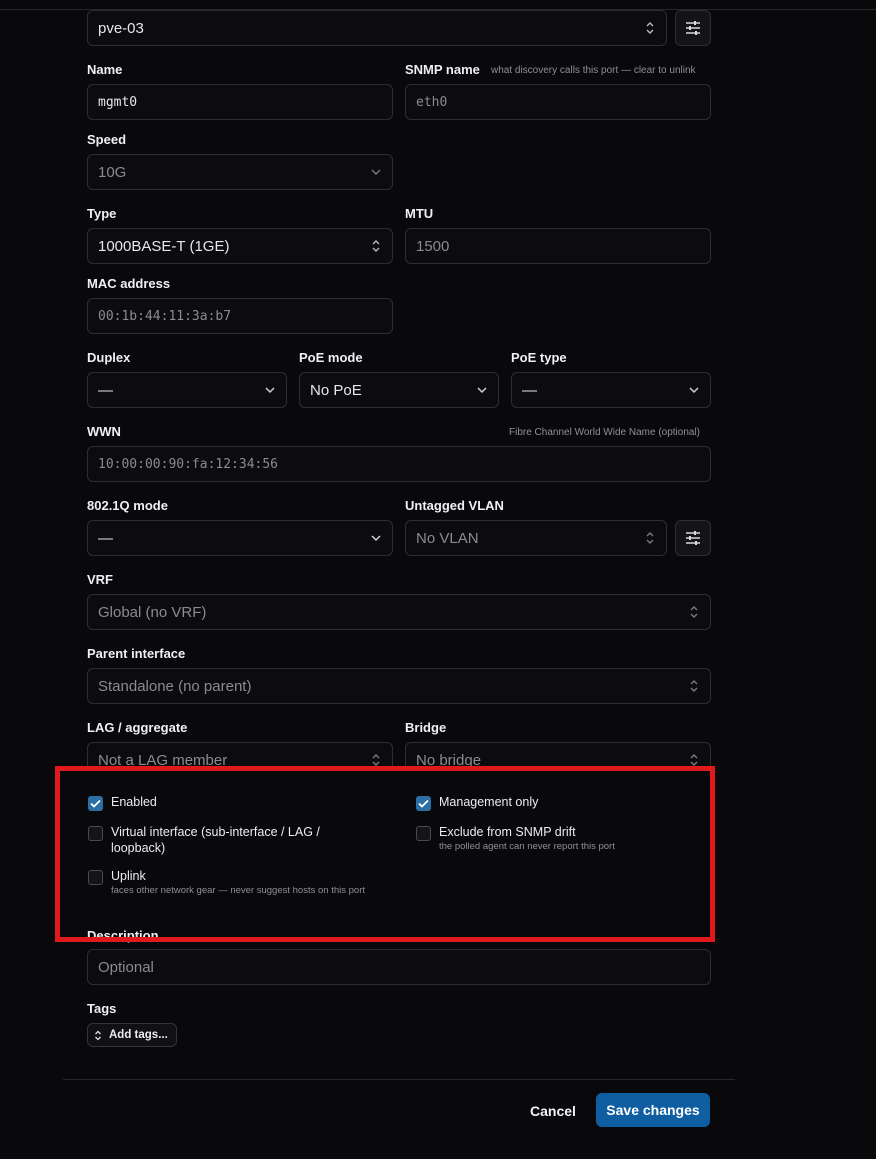  I want to click on parent-select: Standalone (no parent), so click(399, 686).